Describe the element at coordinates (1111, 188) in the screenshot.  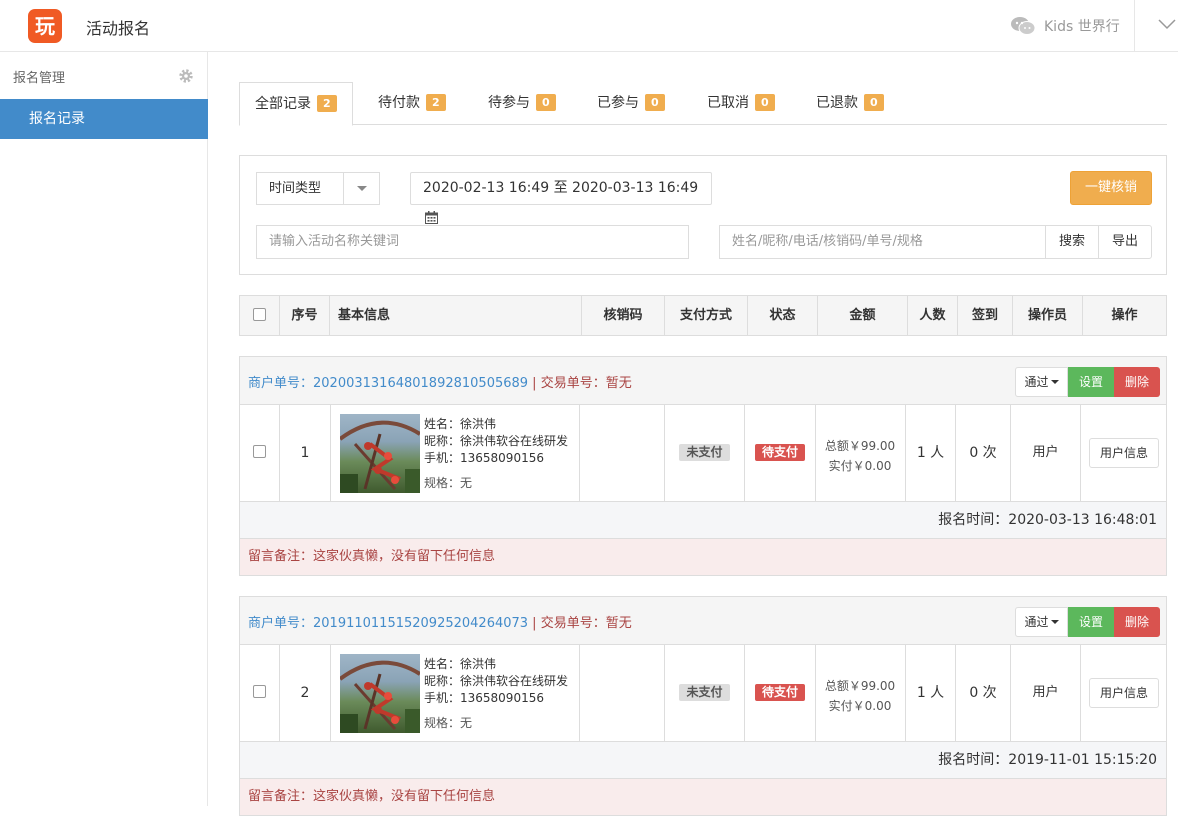
I see `verify-all-button: 一键核销` at that location.